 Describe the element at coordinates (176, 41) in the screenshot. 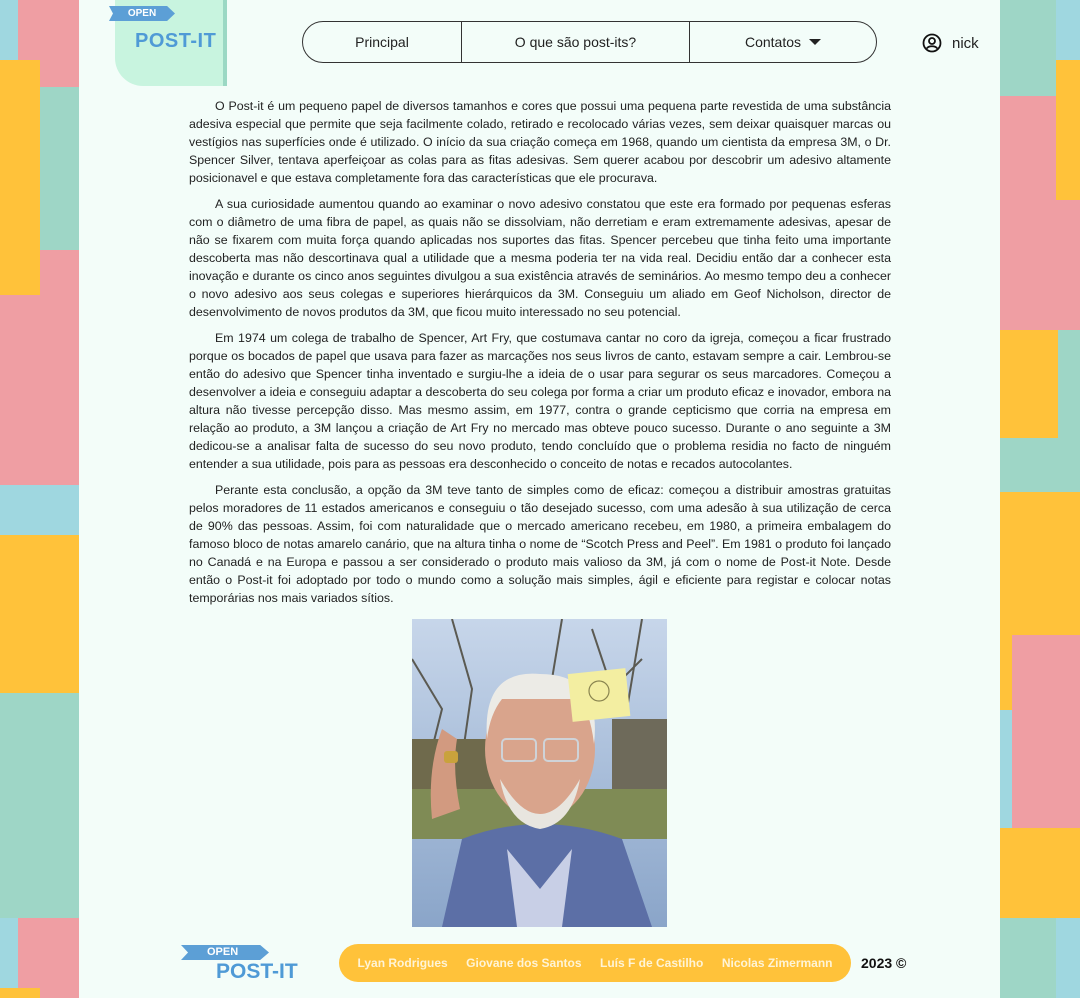

I see `logo-text: POST-IT` at that location.